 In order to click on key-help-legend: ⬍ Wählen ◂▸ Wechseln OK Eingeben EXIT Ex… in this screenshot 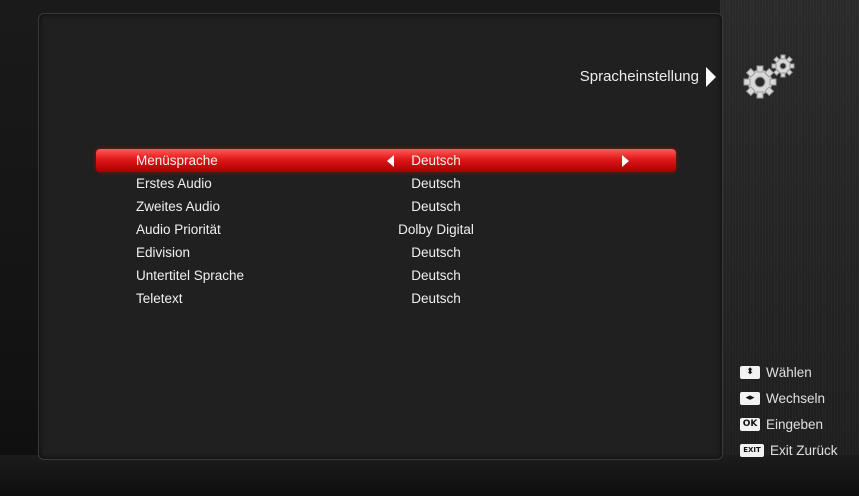, I will do `click(797, 411)`.